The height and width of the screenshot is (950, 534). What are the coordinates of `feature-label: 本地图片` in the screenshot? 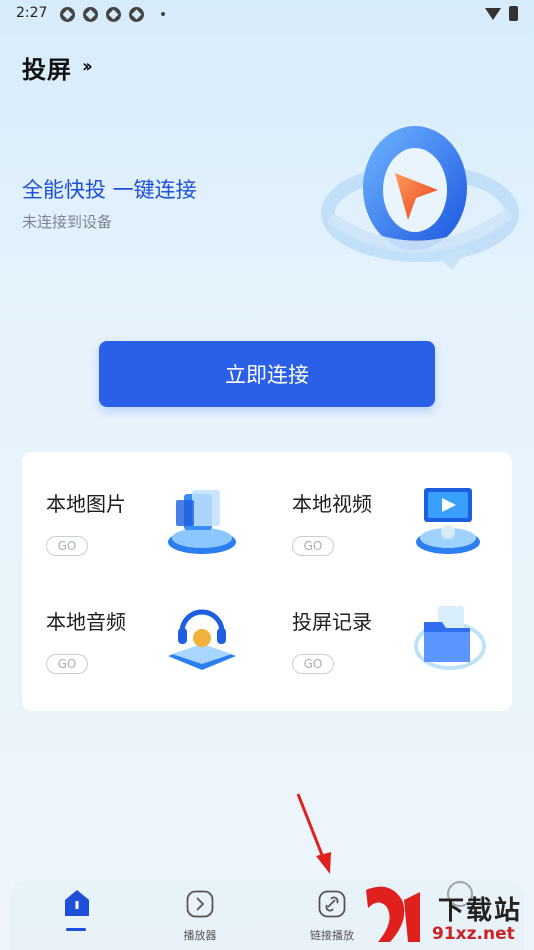 It's located at (86, 504).